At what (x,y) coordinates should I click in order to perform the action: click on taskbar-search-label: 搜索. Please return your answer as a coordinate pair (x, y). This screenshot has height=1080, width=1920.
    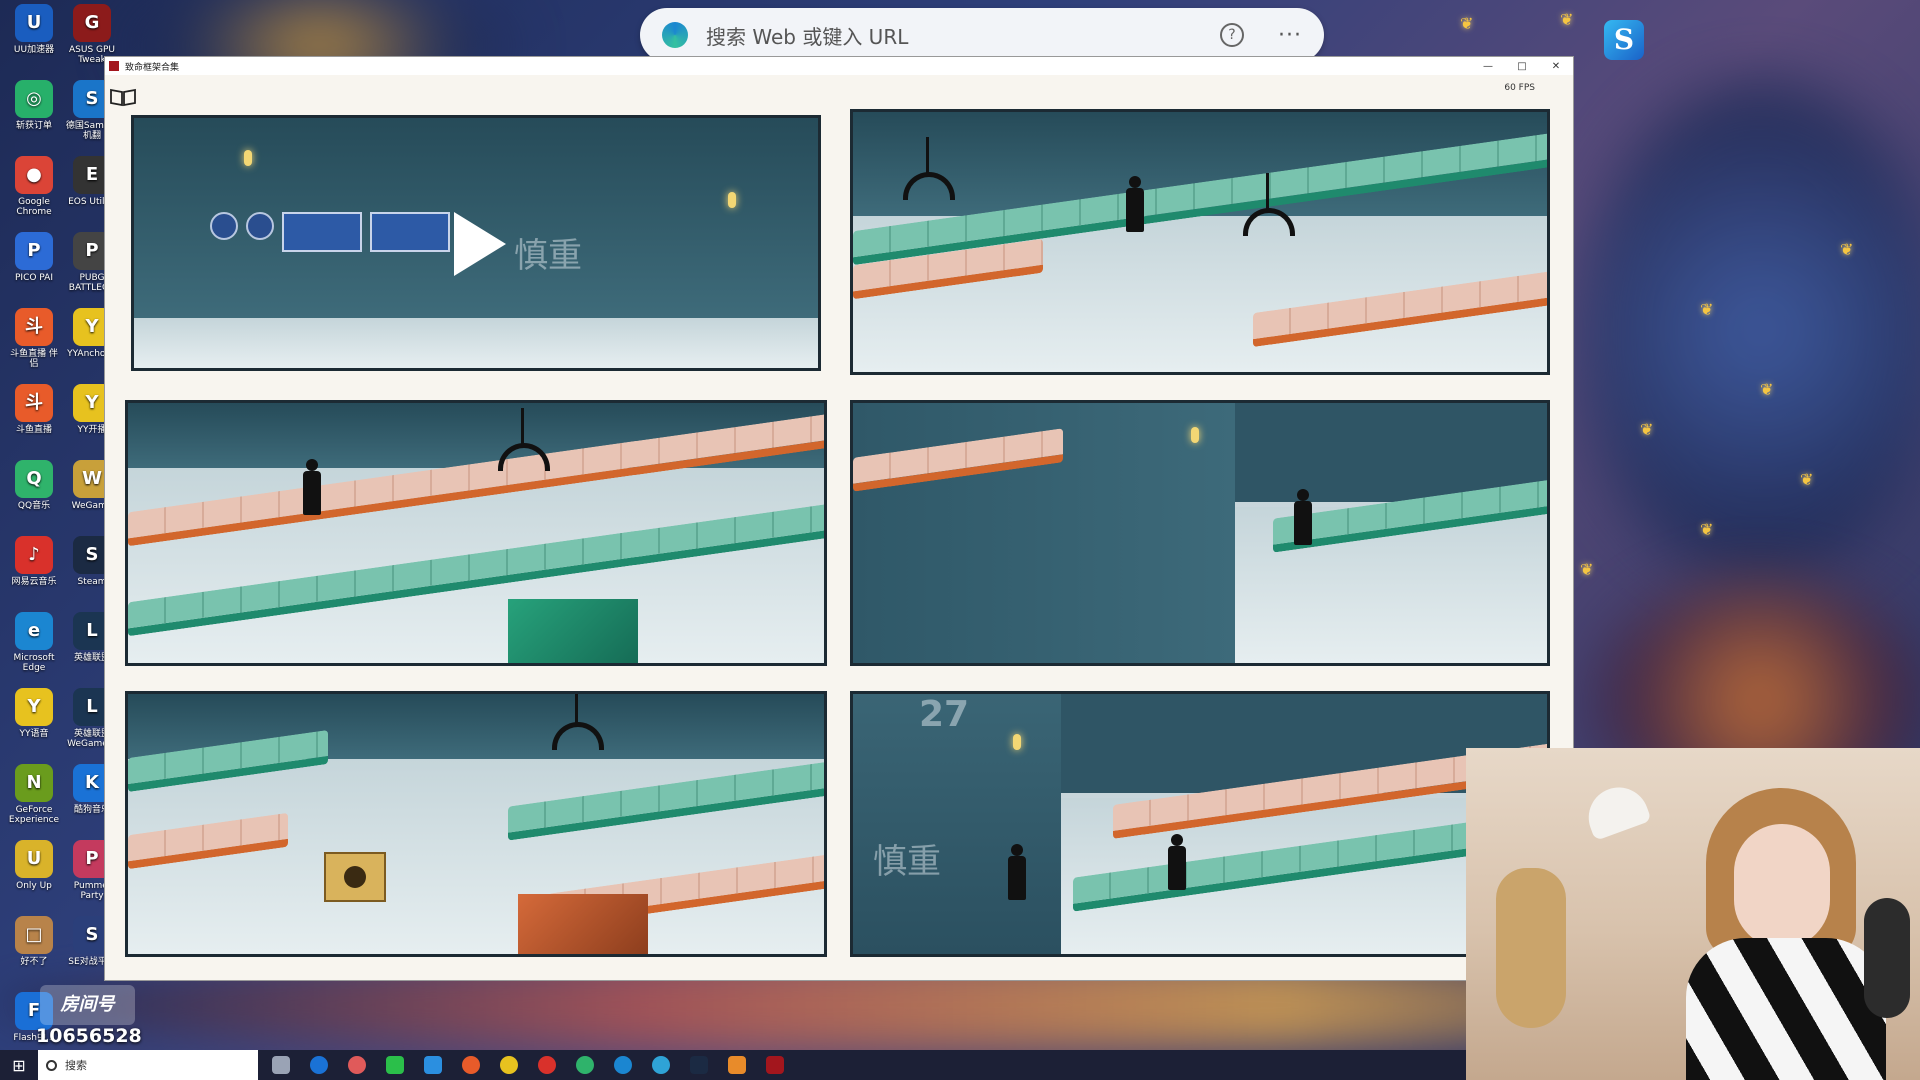
    Looking at the image, I should click on (76, 1065).